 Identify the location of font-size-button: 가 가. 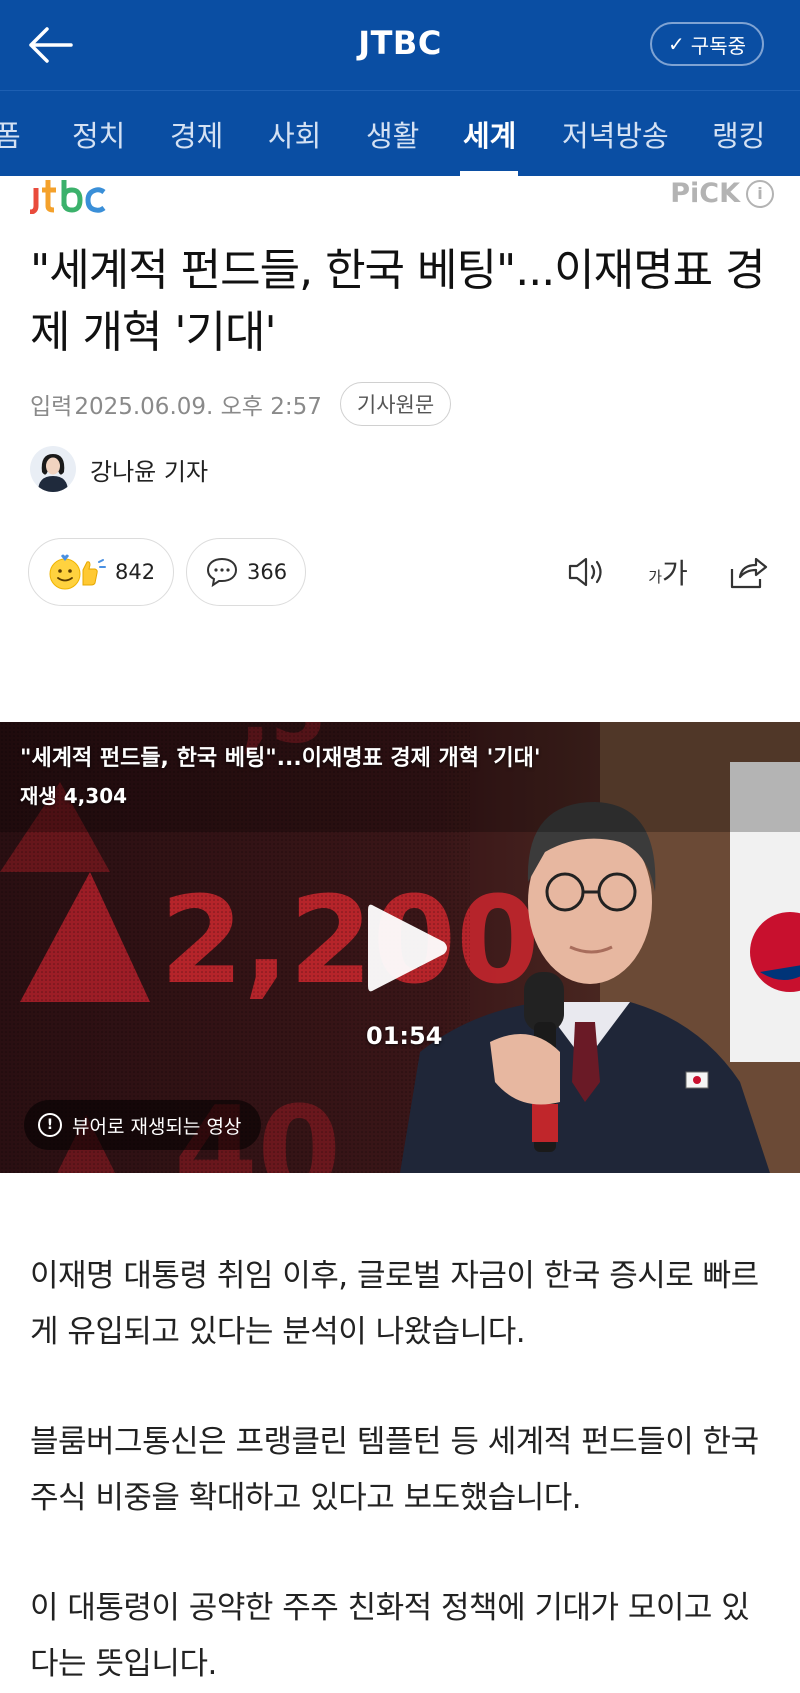
(668, 572).